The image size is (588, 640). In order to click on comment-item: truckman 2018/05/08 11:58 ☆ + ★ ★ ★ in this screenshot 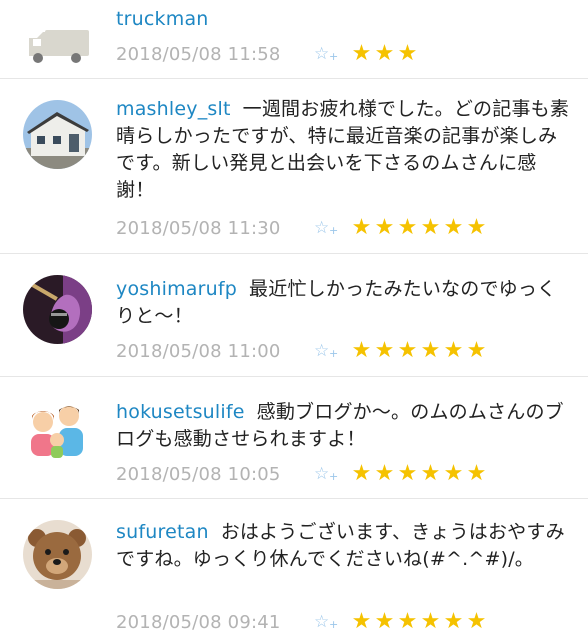, I will do `click(294, 39)`.